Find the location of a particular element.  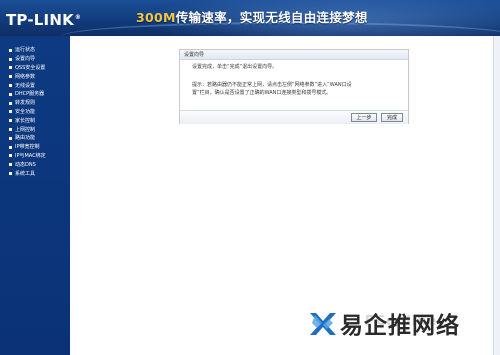

scrollbar-track is located at coordinates (496, 195).